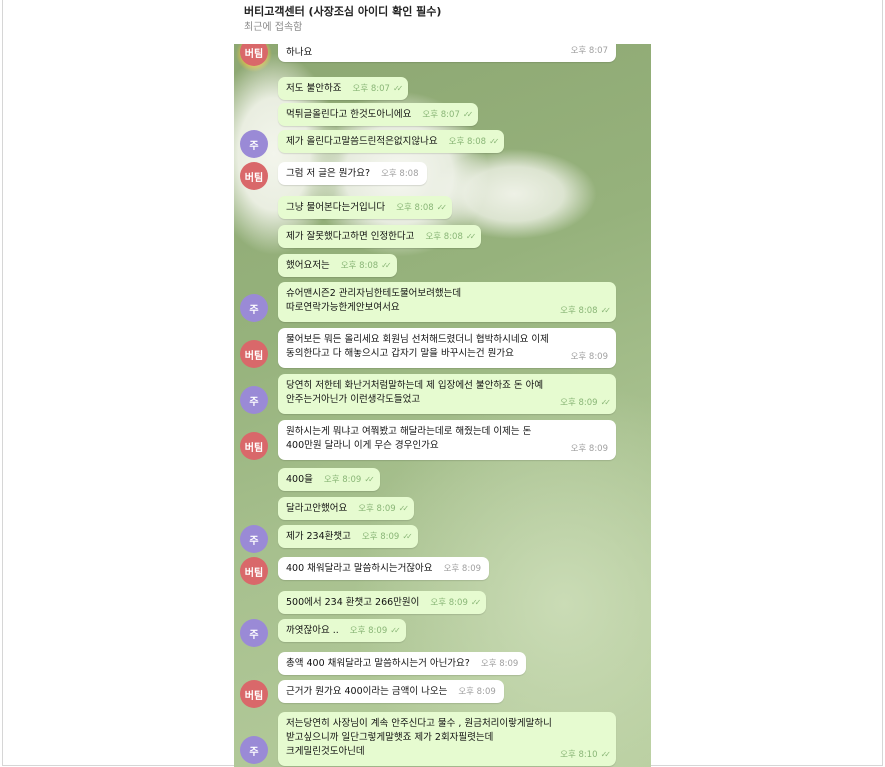 The image size is (885, 767). Describe the element at coordinates (350, 236) in the screenshot. I see `message-text: 제가 잘못했다고하면 인정한다고` at that location.